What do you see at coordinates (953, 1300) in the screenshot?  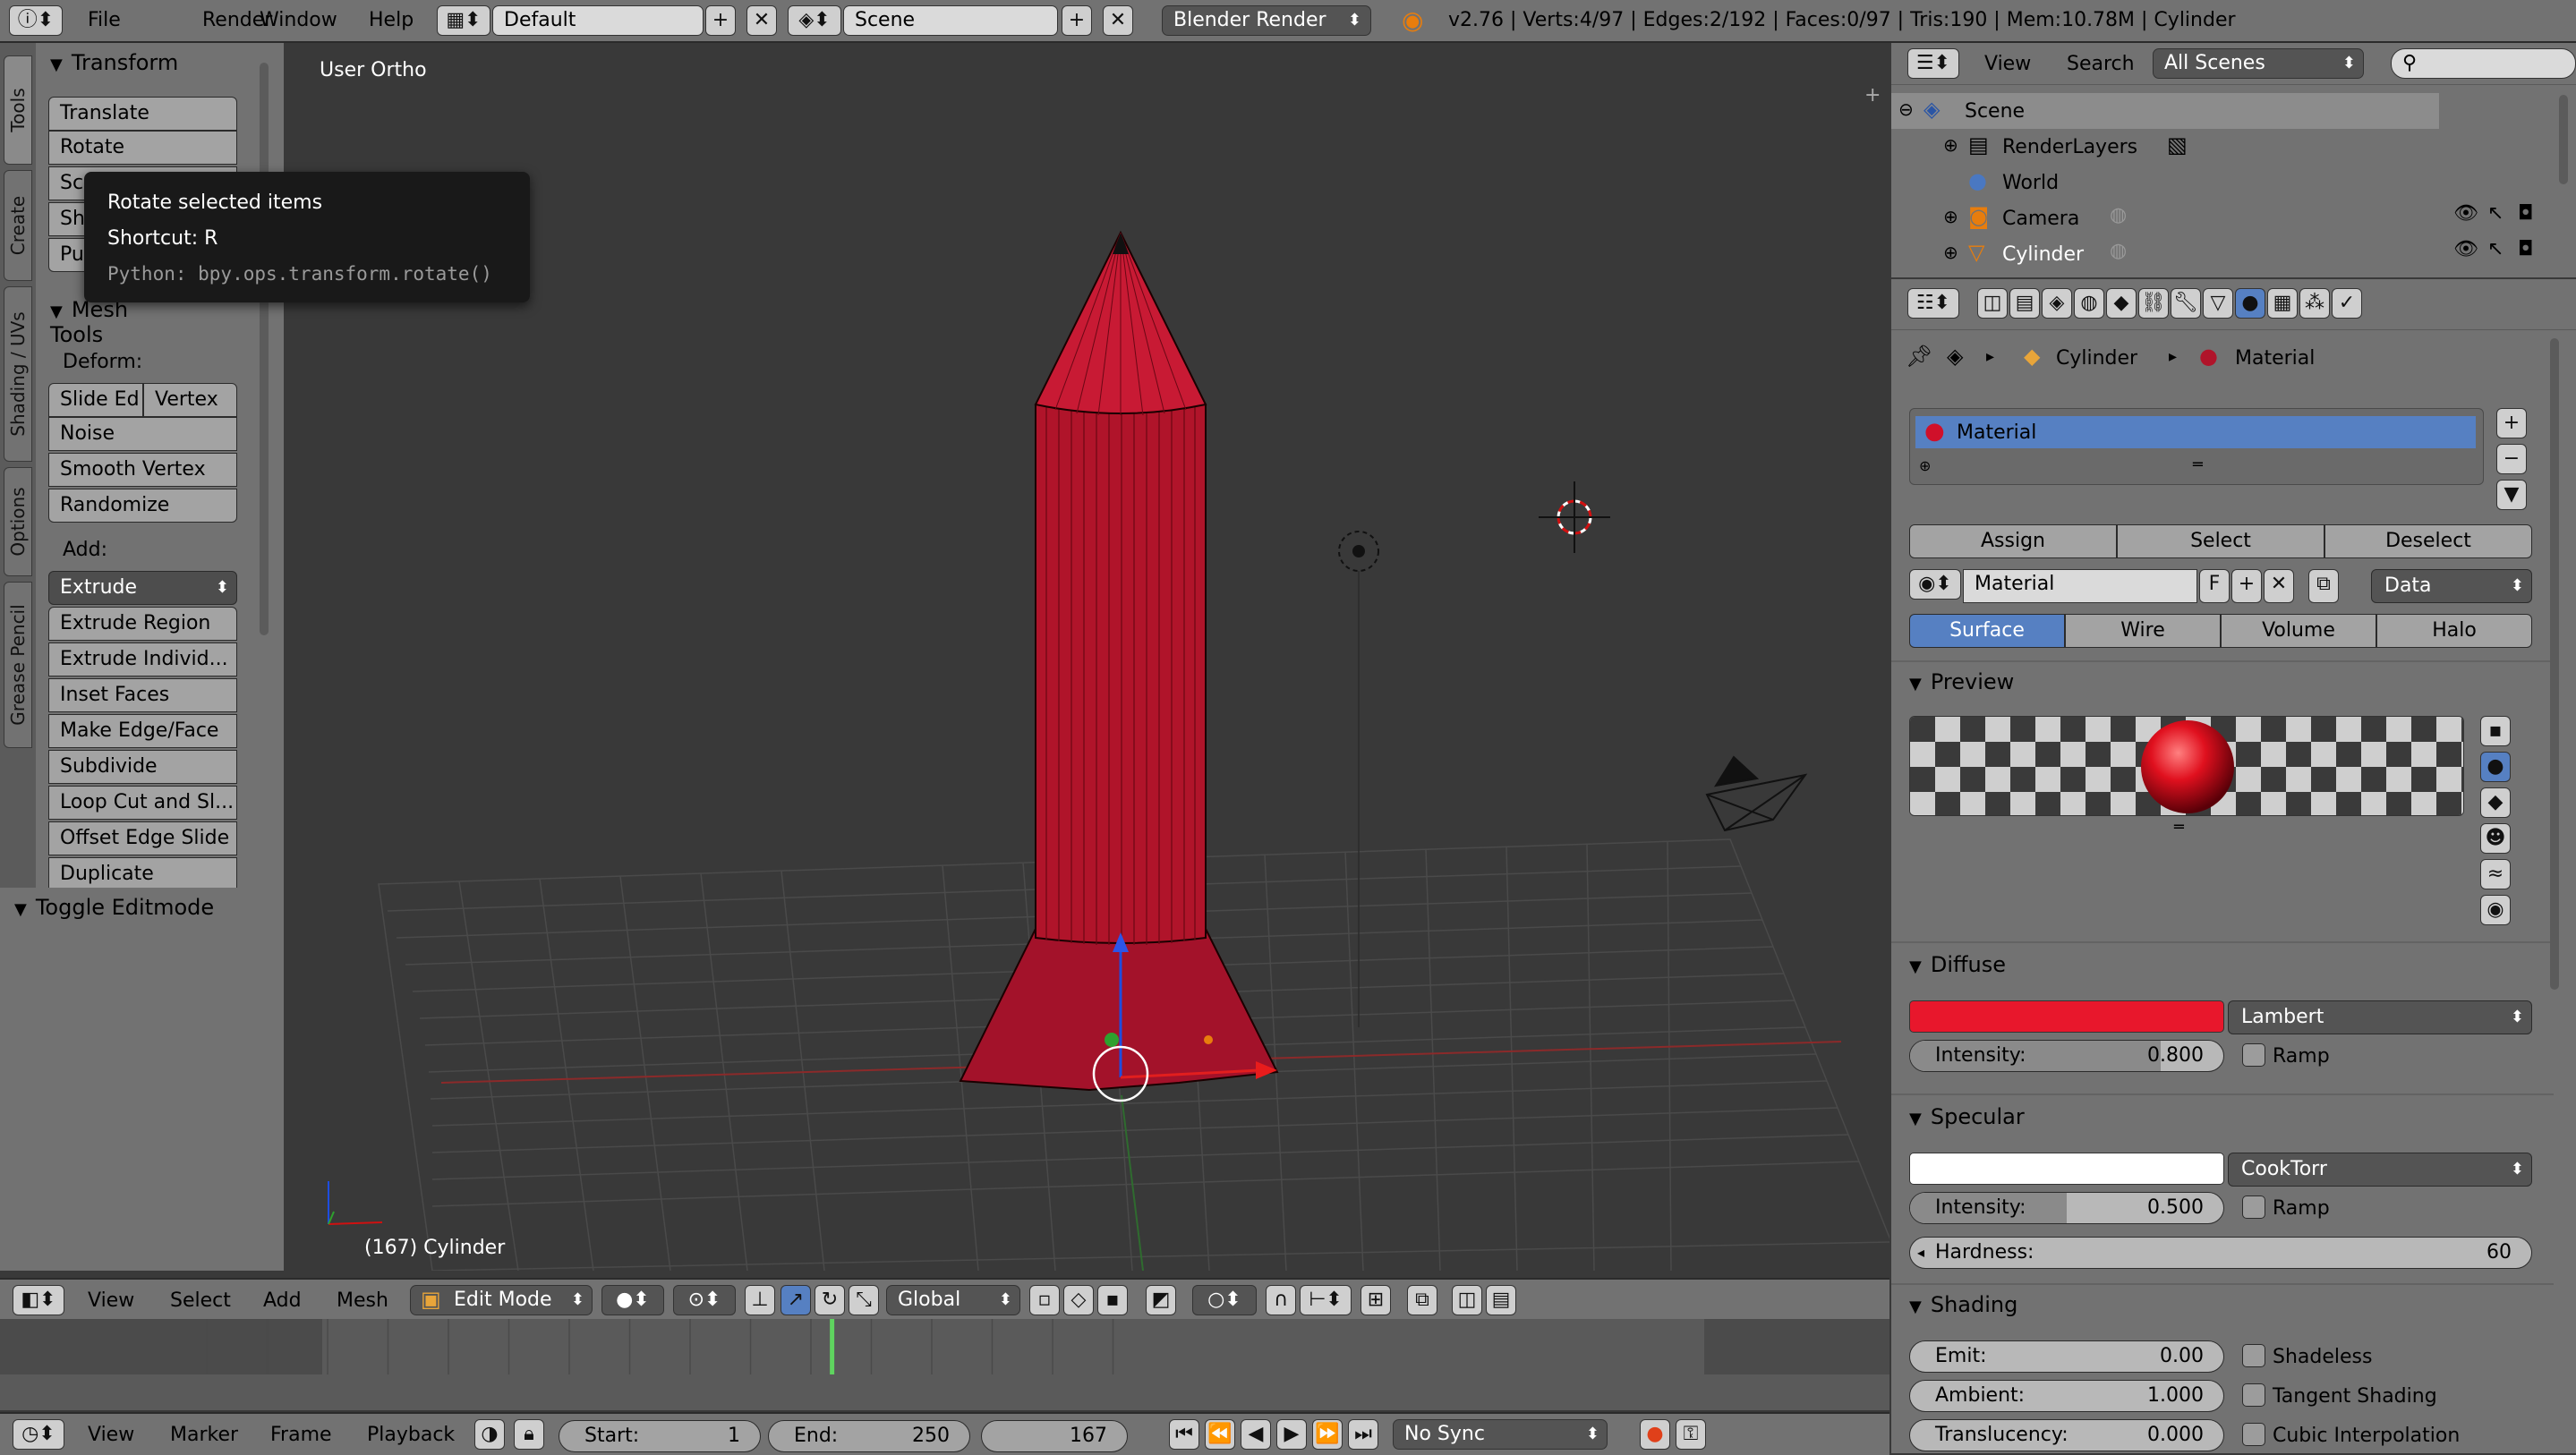 I see `orientation-dropdown: Global ⬍` at bounding box center [953, 1300].